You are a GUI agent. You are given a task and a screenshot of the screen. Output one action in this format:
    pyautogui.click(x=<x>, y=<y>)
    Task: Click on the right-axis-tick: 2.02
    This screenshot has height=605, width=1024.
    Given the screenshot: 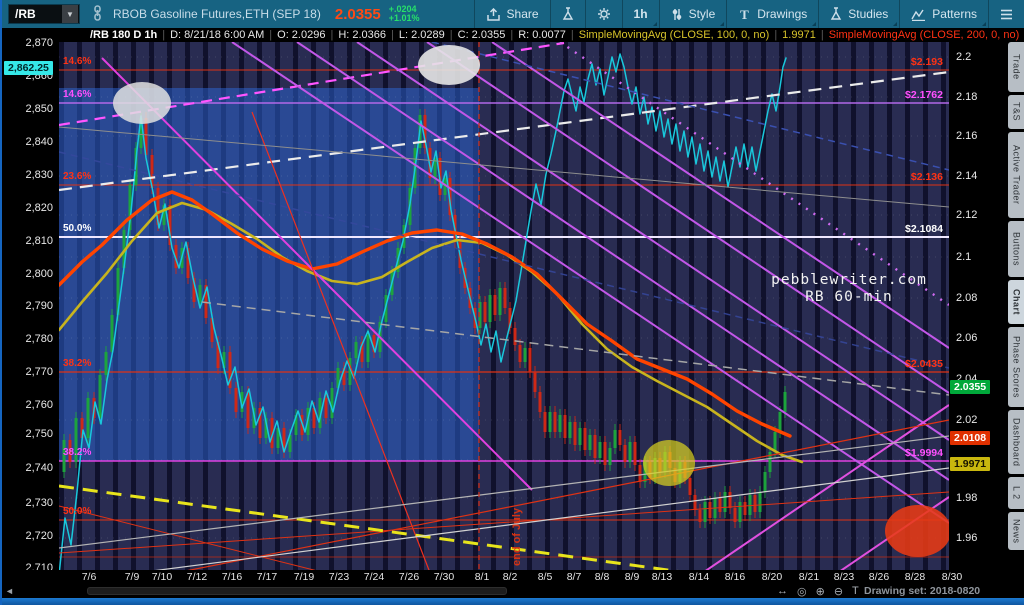 What is the action you would take?
    pyautogui.click(x=967, y=420)
    